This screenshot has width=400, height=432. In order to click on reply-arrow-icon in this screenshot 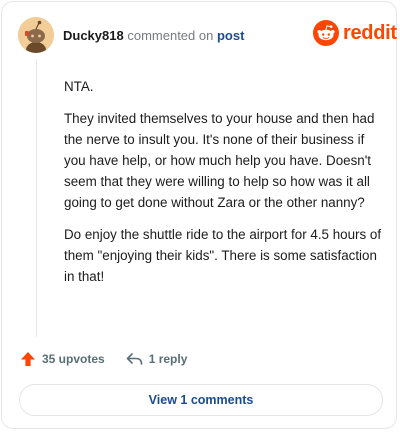, I will do `click(134, 359)`.